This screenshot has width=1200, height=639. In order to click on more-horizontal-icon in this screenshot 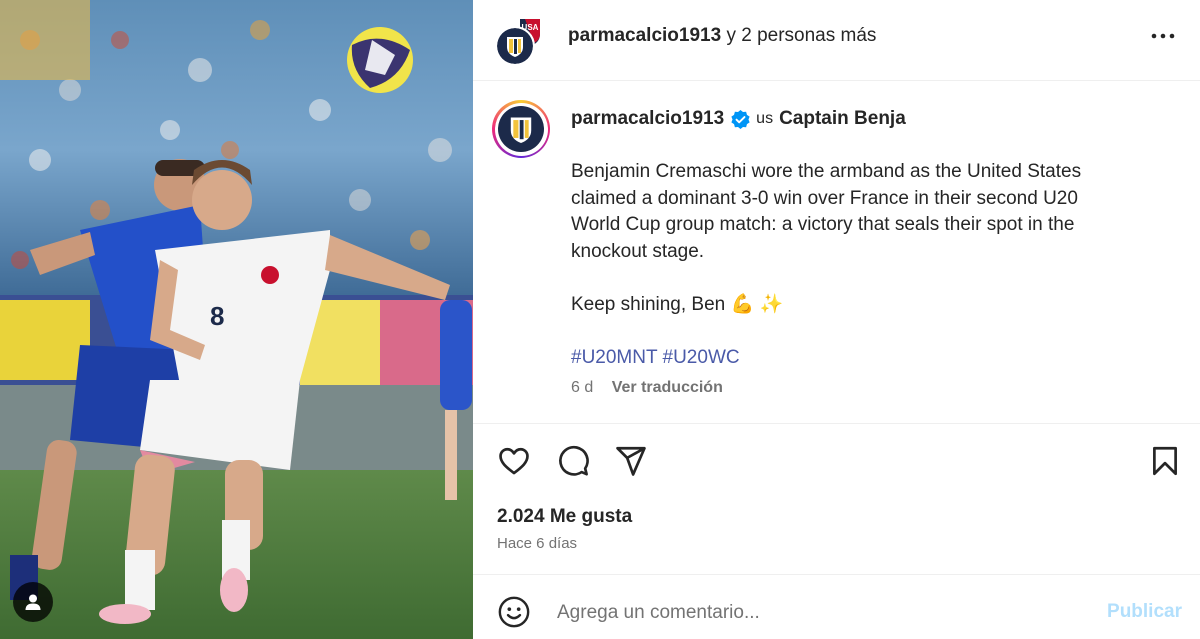, I will do `click(1163, 36)`.